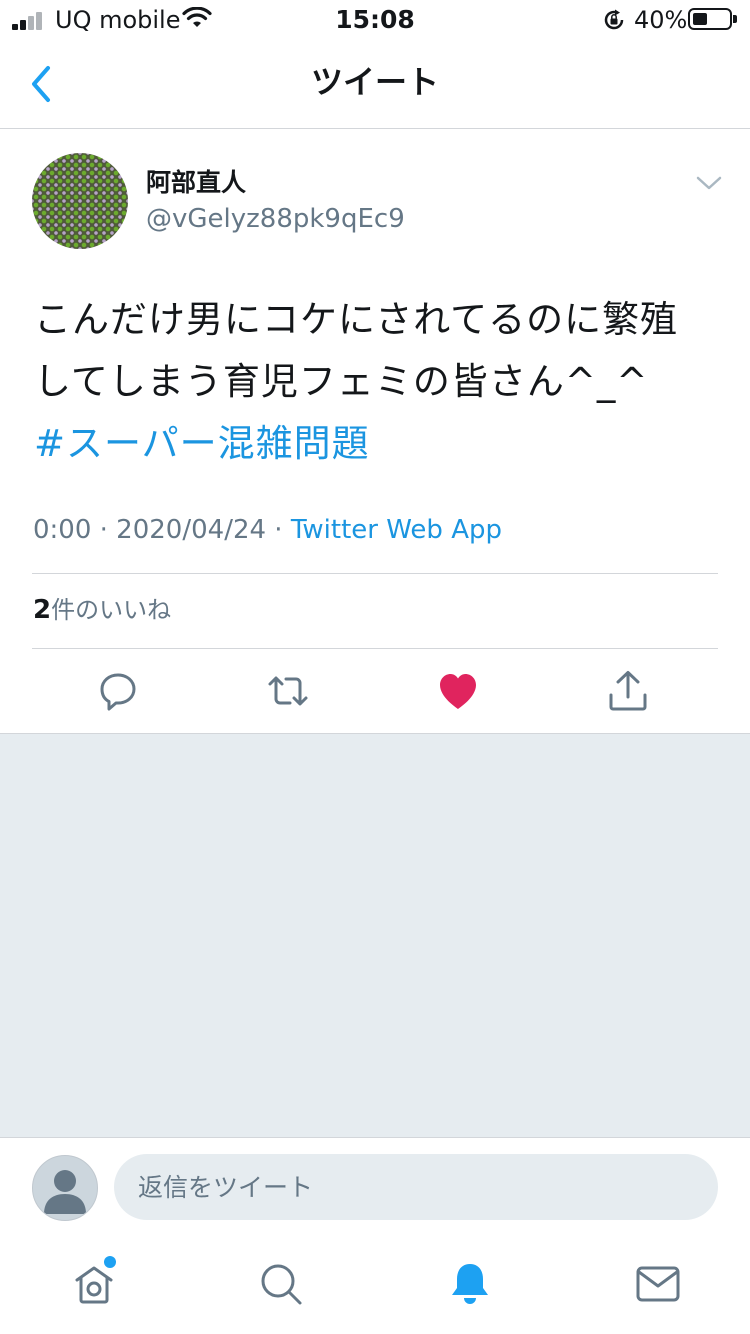 This screenshot has width=750, height=1334. What do you see at coordinates (288, 691) in the screenshot?
I see `retweet-icon` at bounding box center [288, 691].